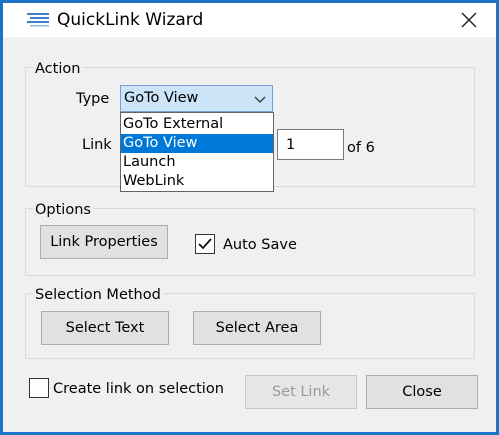 This screenshot has height=435, width=499. I want to click on type-dropdown-value: GoTo View, so click(161, 98).